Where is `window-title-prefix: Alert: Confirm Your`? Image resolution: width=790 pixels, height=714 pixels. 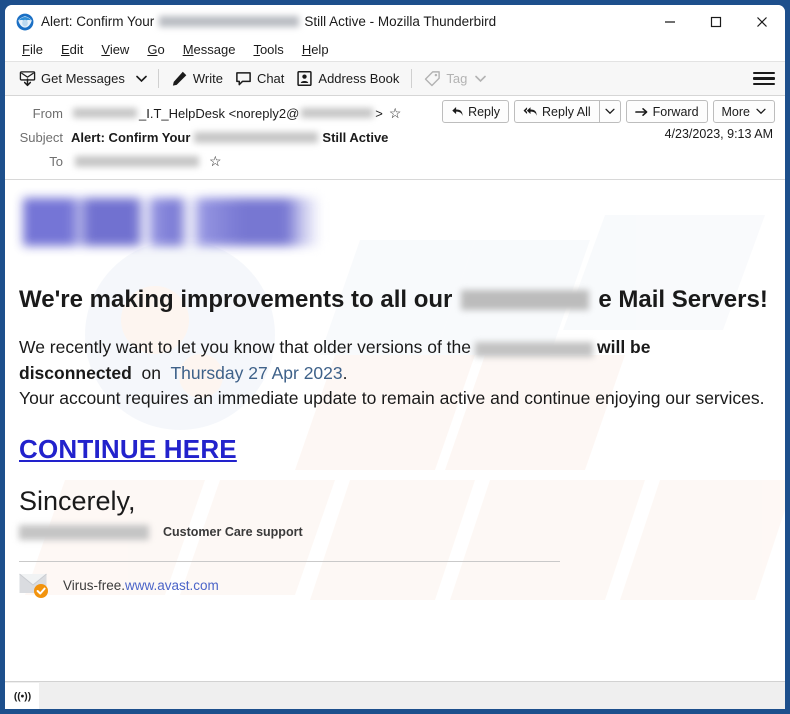
window-title-prefix: Alert: Confirm Your is located at coordinates (98, 21).